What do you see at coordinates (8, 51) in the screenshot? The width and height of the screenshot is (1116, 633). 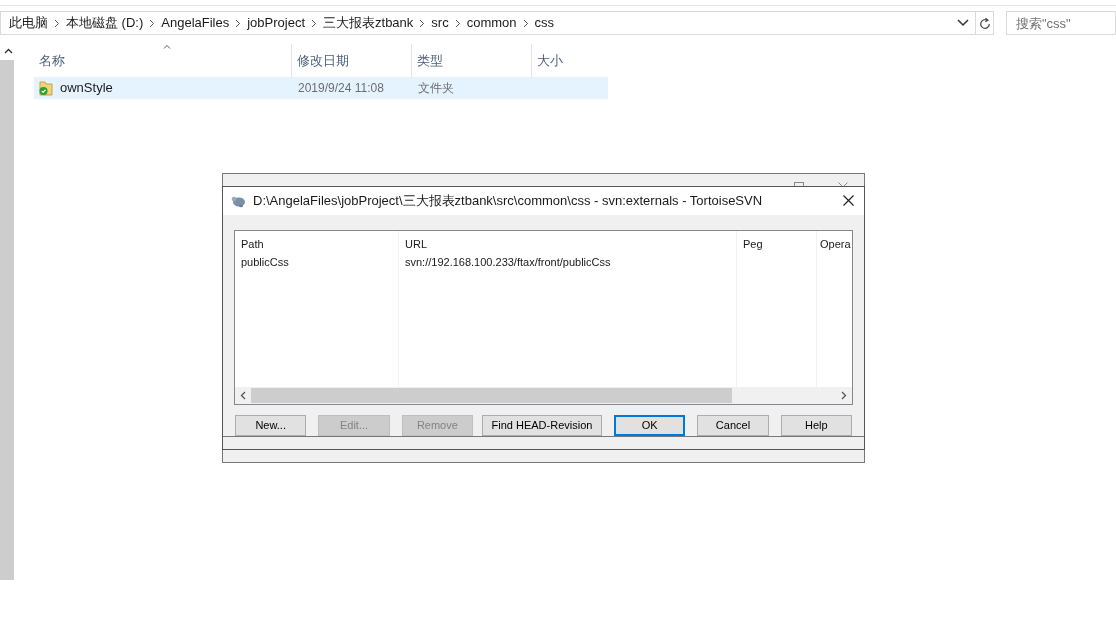 I see `scroll-up-icon` at bounding box center [8, 51].